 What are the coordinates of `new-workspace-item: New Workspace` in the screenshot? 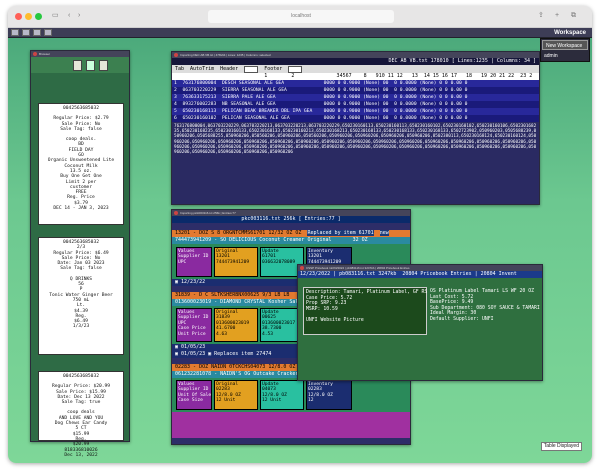 It's located at (565, 45).